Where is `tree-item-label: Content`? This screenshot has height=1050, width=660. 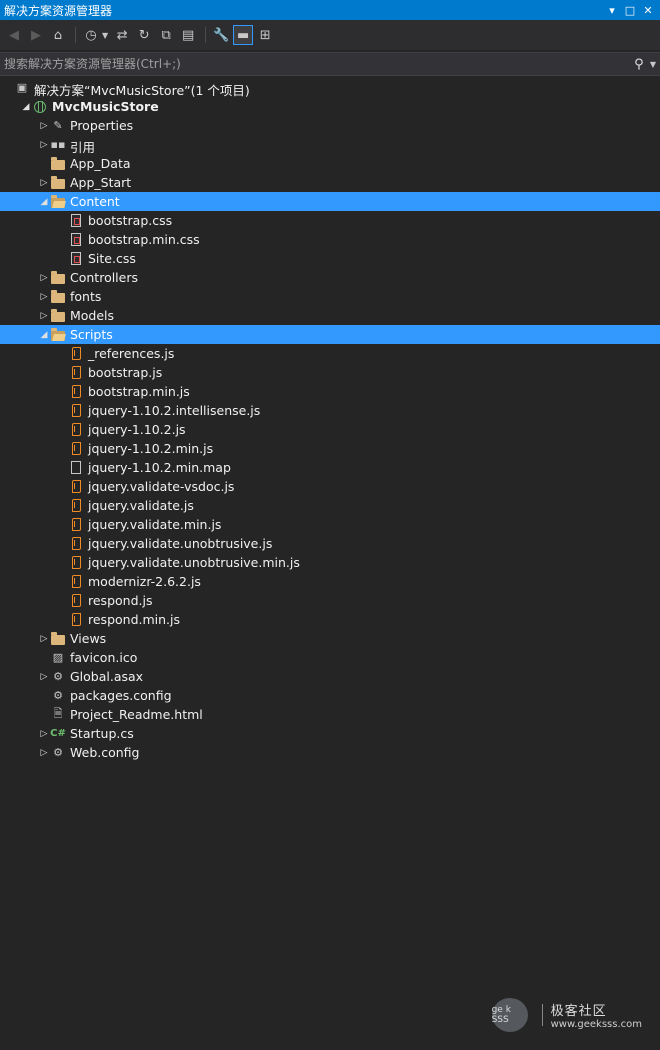
tree-item-label: Content is located at coordinates (95, 201).